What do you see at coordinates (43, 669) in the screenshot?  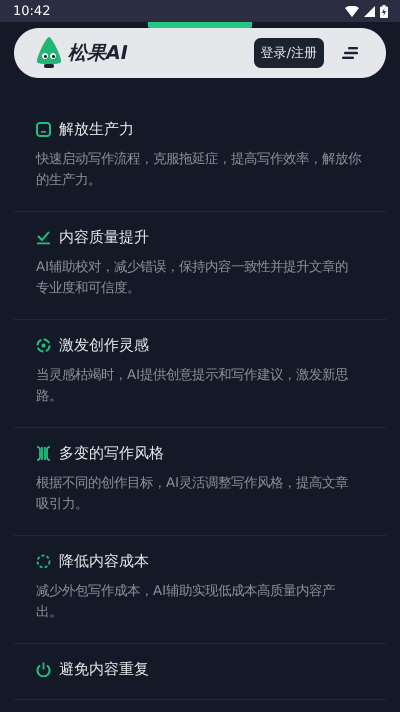 I see `power-icon` at bounding box center [43, 669].